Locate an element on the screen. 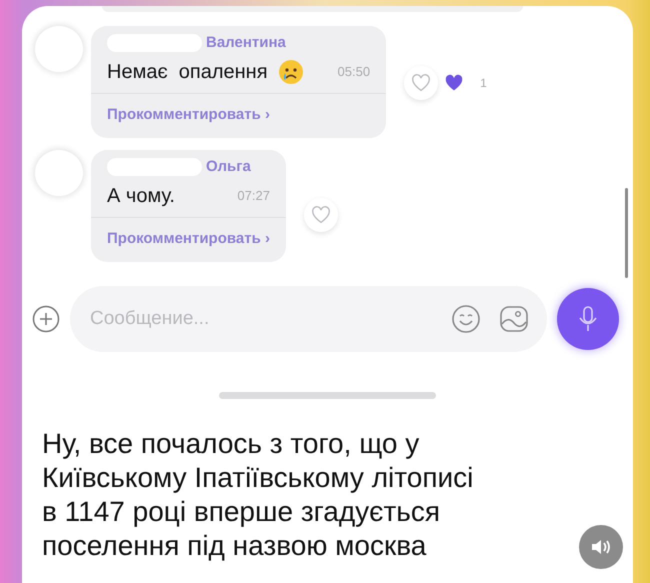  message-text: Немає опалення is located at coordinates (187, 72).